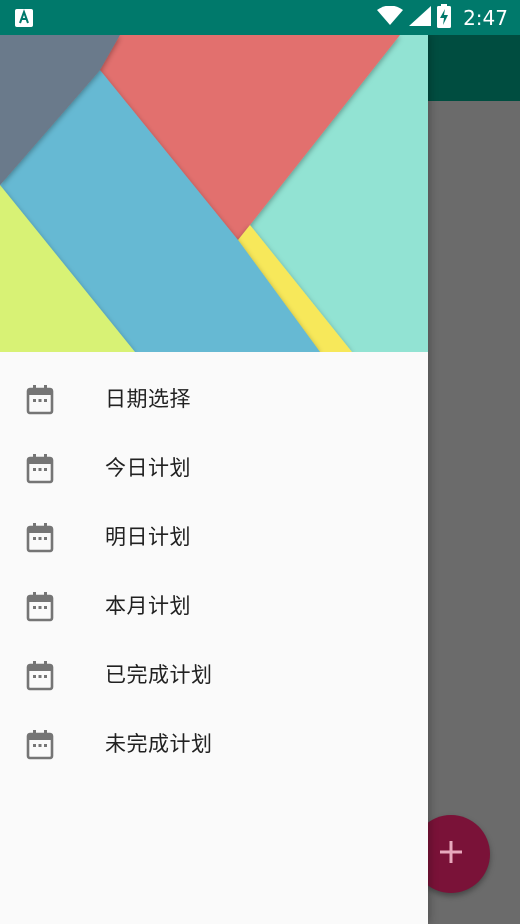  I want to click on signal-icon, so click(420, 17).